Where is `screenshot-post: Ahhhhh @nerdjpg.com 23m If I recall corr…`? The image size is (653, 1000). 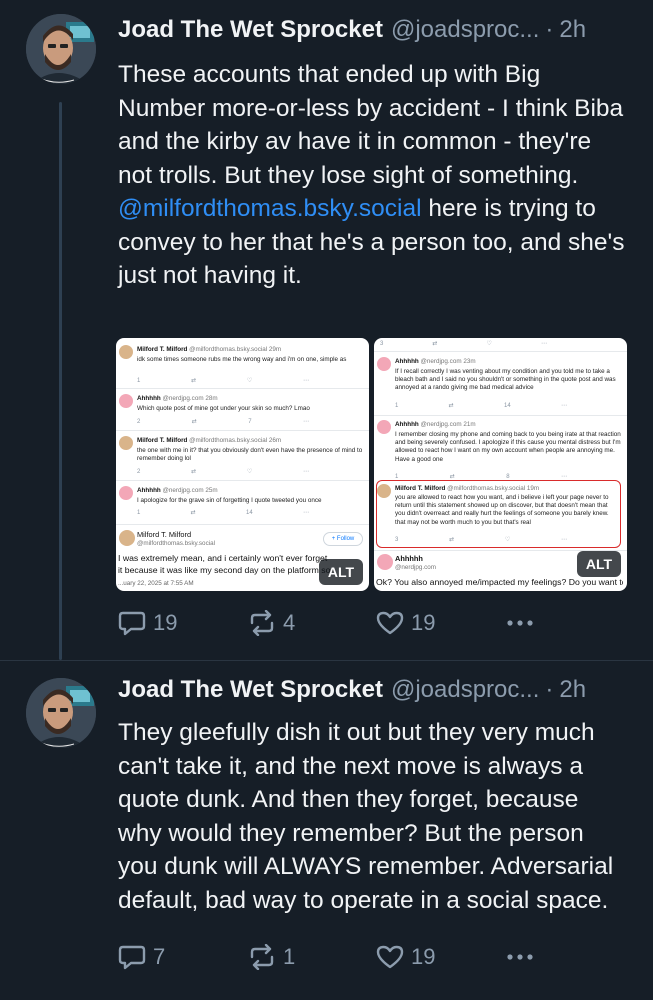
screenshot-post: Ahhhhh @nerdjpg.com 23m If I recall corr… is located at coordinates (500, 384).